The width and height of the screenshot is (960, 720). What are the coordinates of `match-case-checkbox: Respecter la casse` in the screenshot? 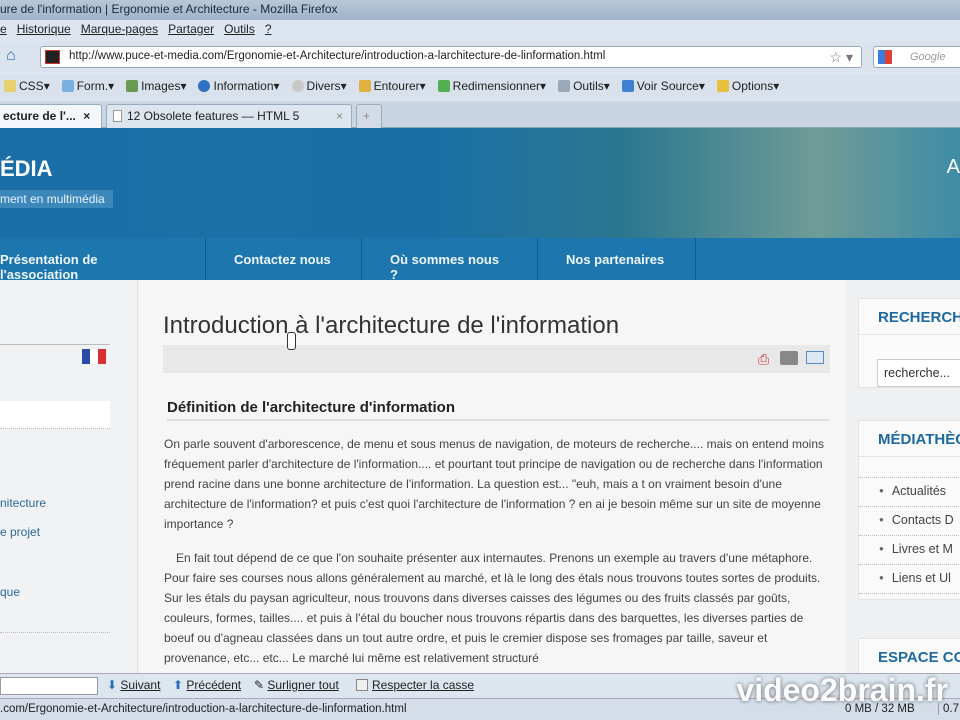 It's located at (415, 685).